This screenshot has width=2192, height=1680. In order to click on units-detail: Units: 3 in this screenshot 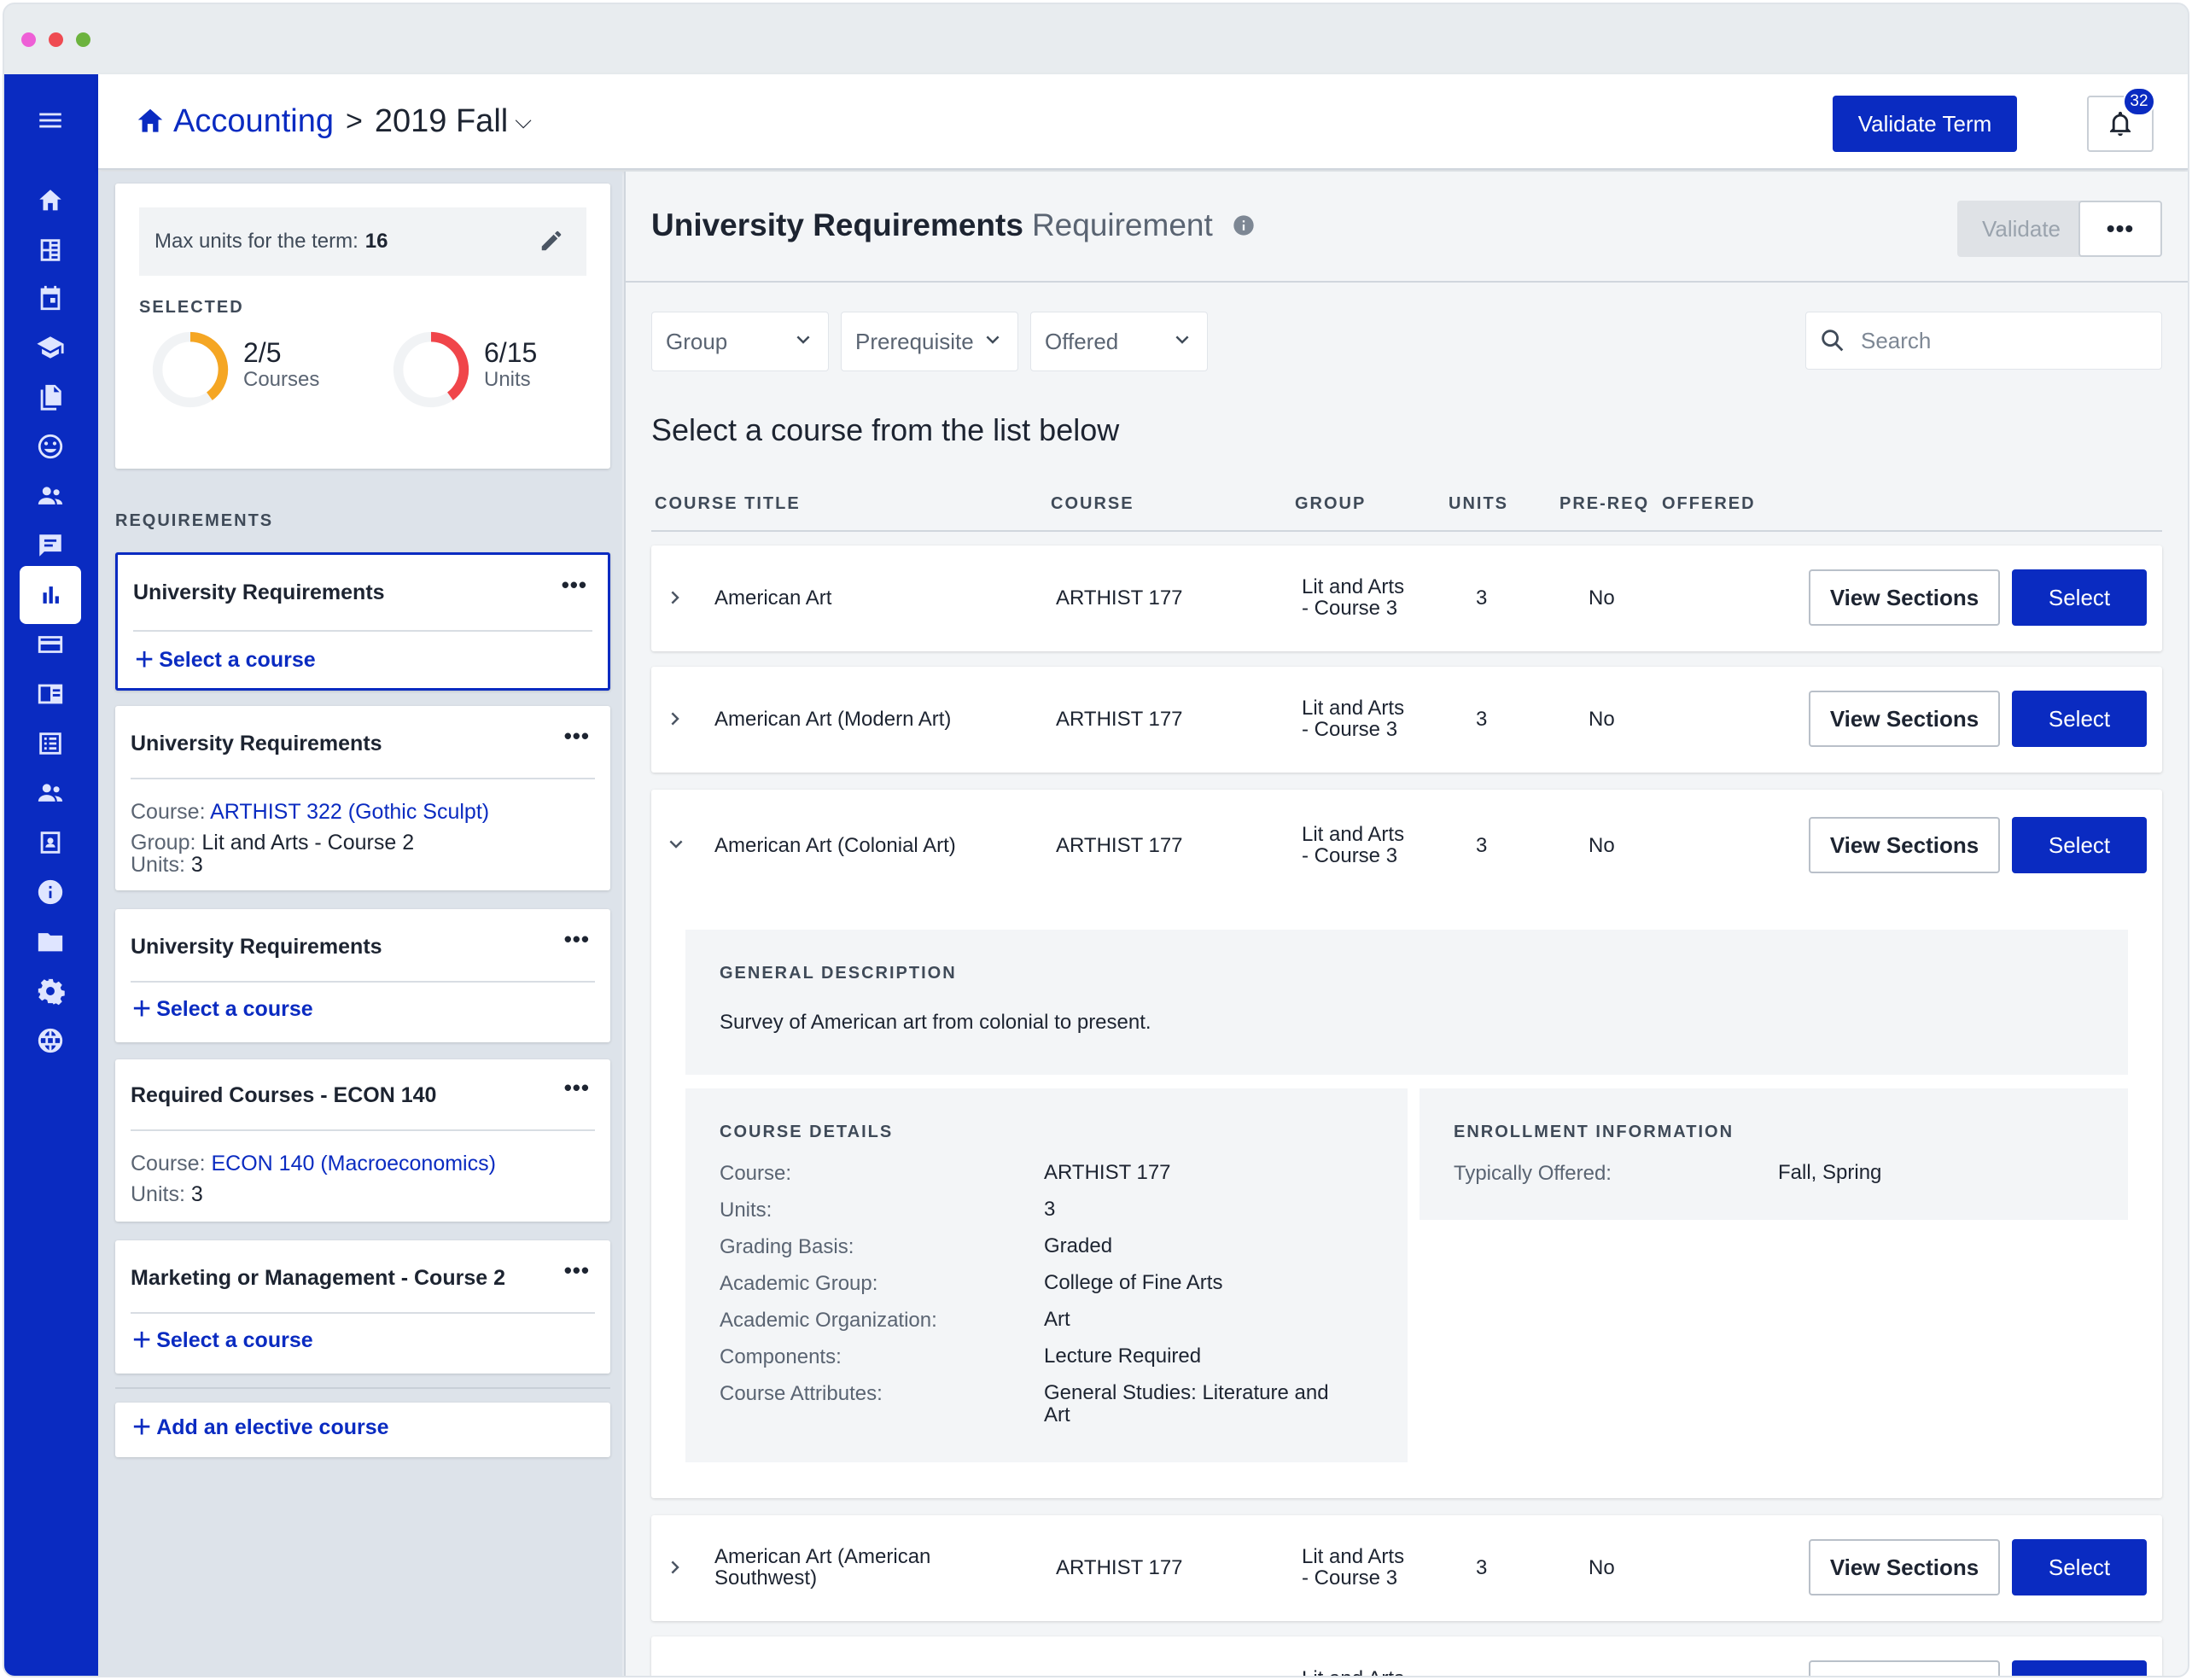, I will do `click(167, 1194)`.